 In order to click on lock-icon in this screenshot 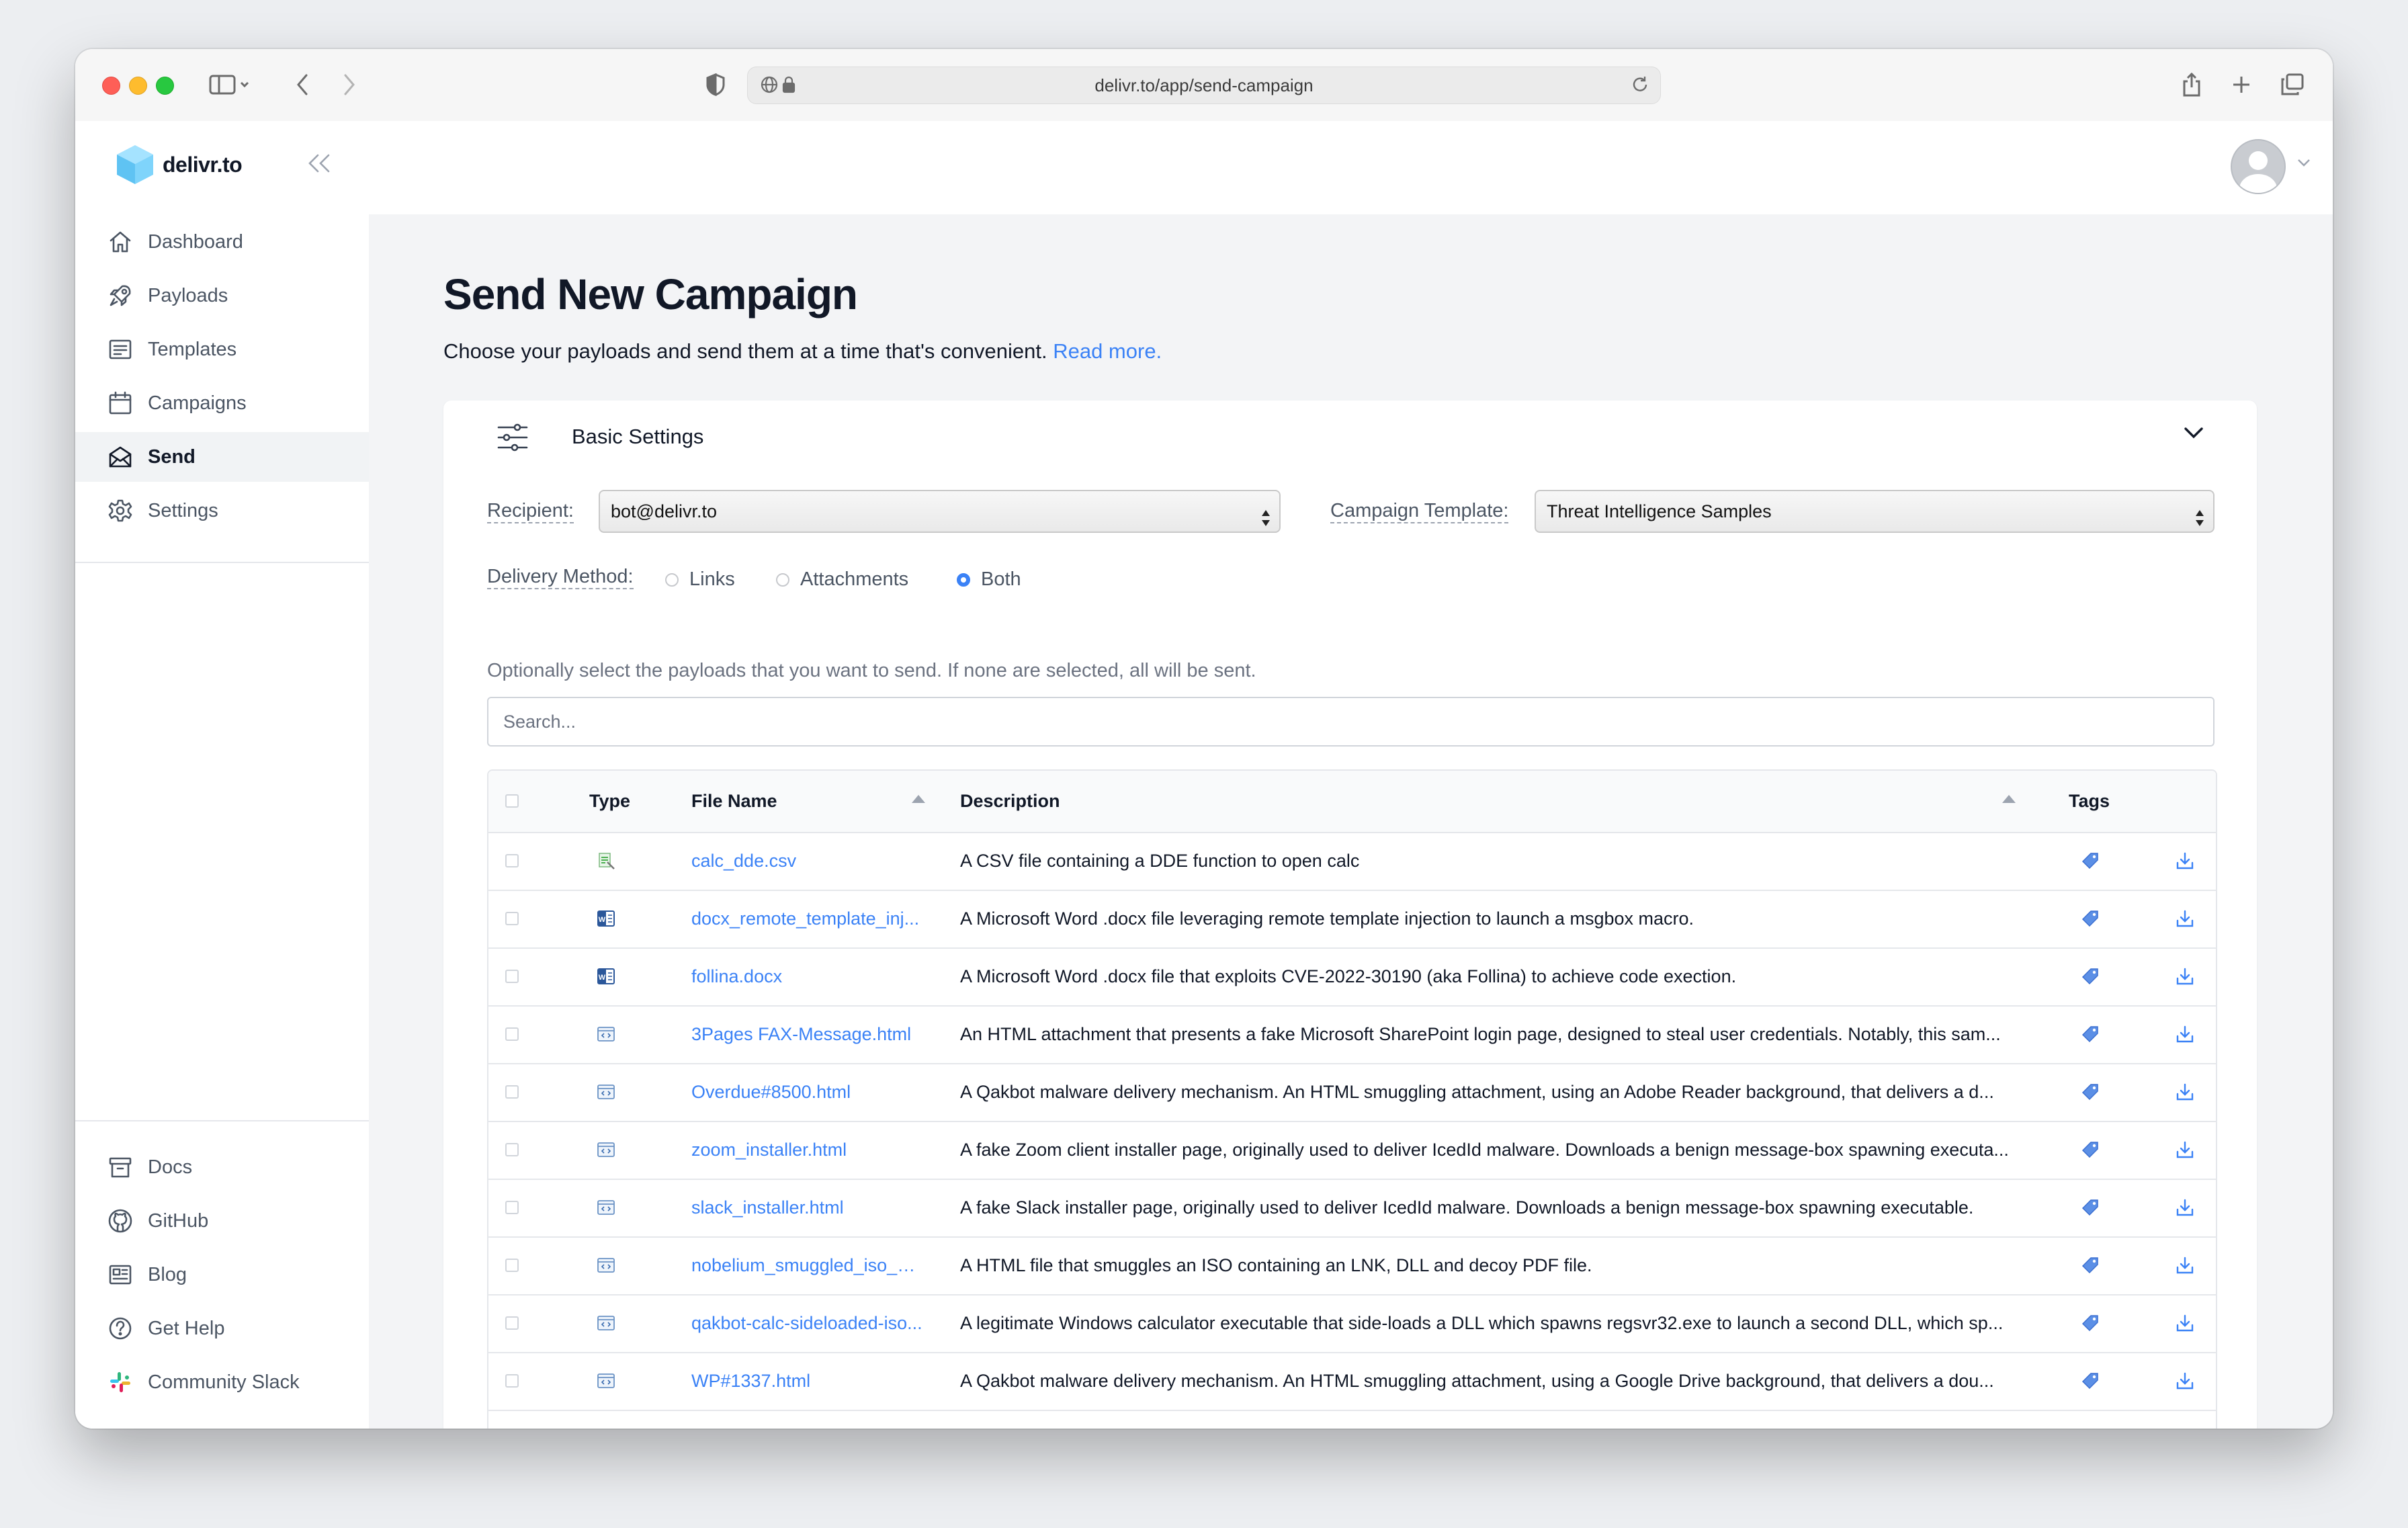, I will do `click(789, 86)`.